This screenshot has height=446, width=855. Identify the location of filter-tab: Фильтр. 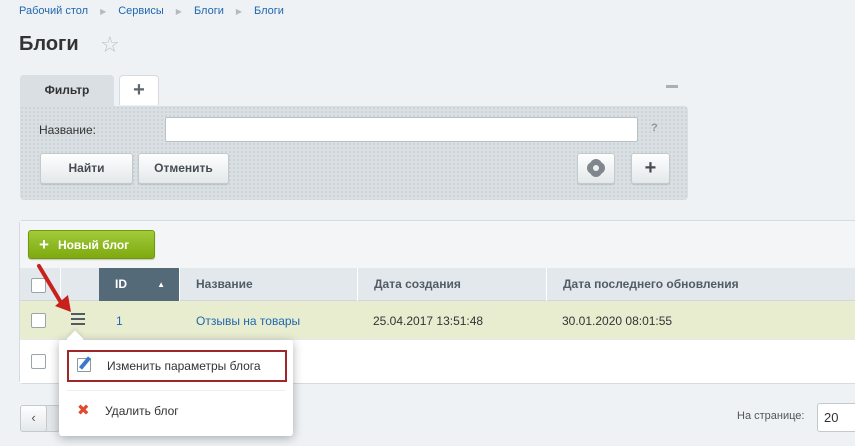
(67, 91).